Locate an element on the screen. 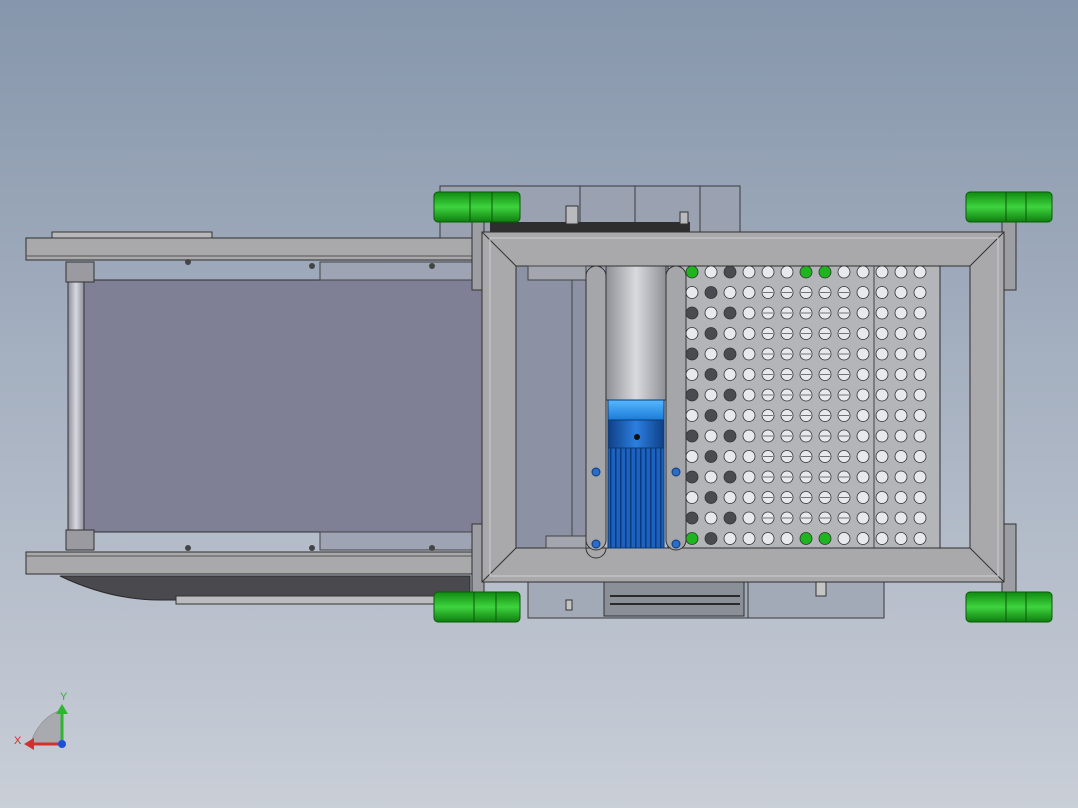 Image resolution: width=1078 pixels, height=808 pixels. y-axis-arrowhead is located at coordinates (62, 709).